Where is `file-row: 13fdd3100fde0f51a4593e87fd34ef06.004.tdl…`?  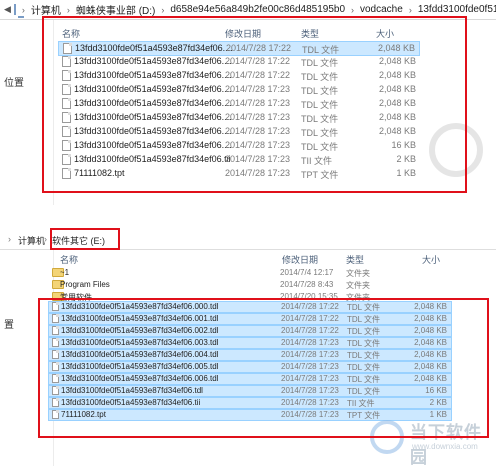
file-row: 13fdd3100fde0f51a4593e87fd34ef06.004.tdl… is located at coordinates (250, 355).